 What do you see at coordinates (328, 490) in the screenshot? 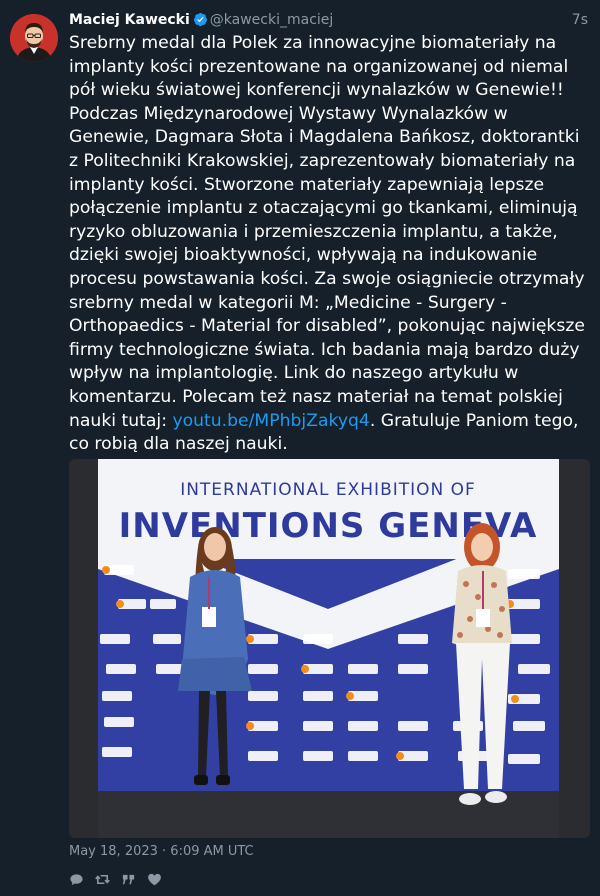
I see `photo-banner-line1: INTERNATIONAL EXHIBITION OF` at bounding box center [328, 490].